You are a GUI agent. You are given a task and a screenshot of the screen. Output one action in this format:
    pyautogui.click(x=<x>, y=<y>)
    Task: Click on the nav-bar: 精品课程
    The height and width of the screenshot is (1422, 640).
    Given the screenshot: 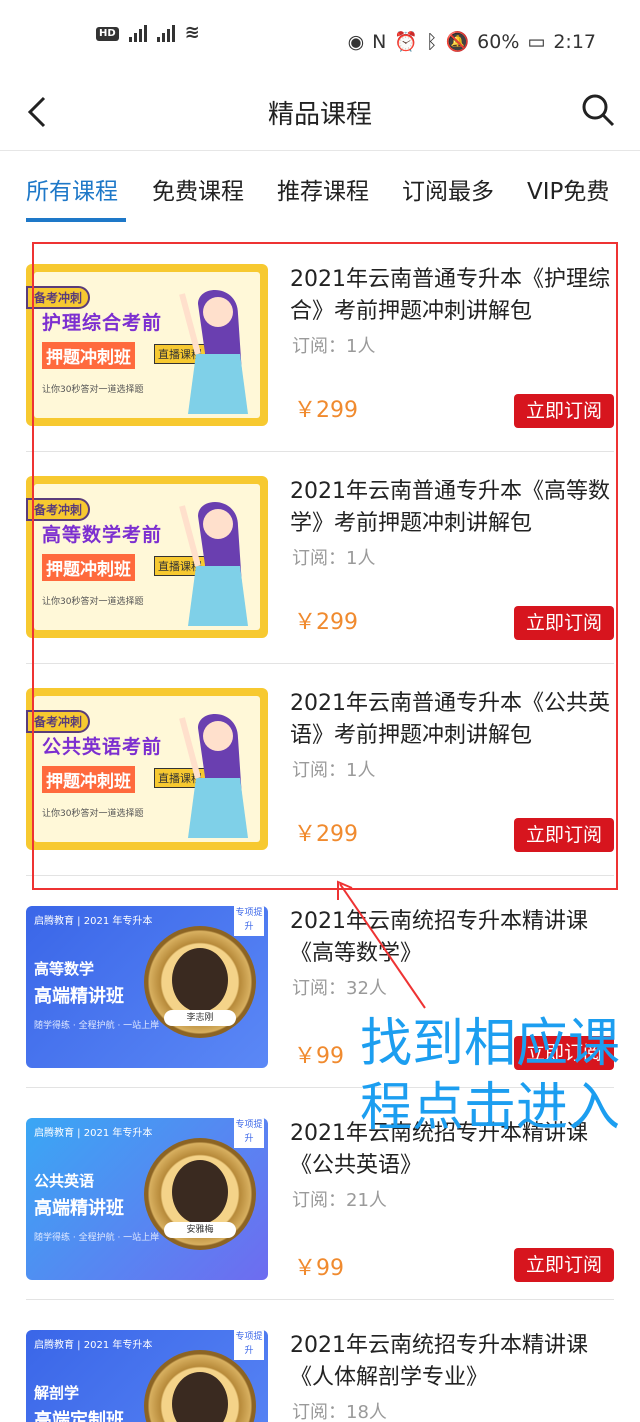 What is the action you would take?
    pyautogui.click(x=320, y=115)
    